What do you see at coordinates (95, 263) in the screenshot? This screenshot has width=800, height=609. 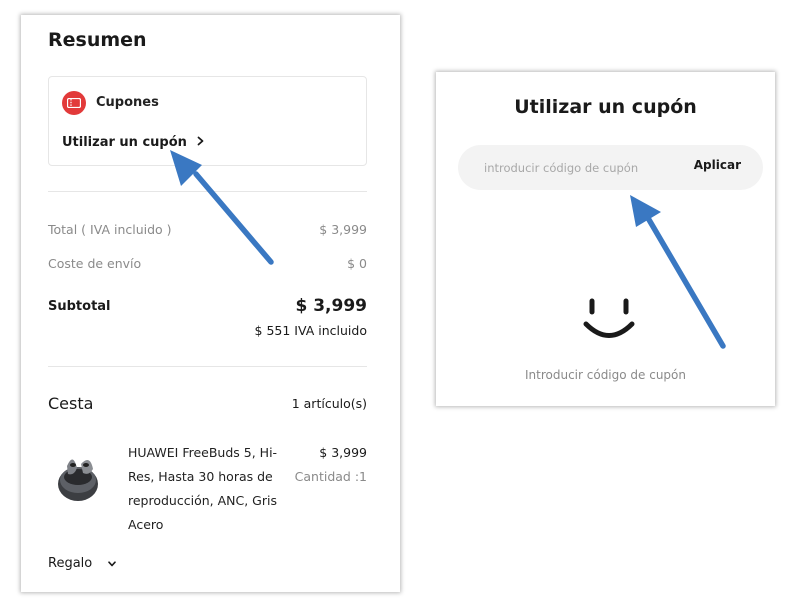 I see `shipping-label: Coste de envío` at bounding box center [95, 263].